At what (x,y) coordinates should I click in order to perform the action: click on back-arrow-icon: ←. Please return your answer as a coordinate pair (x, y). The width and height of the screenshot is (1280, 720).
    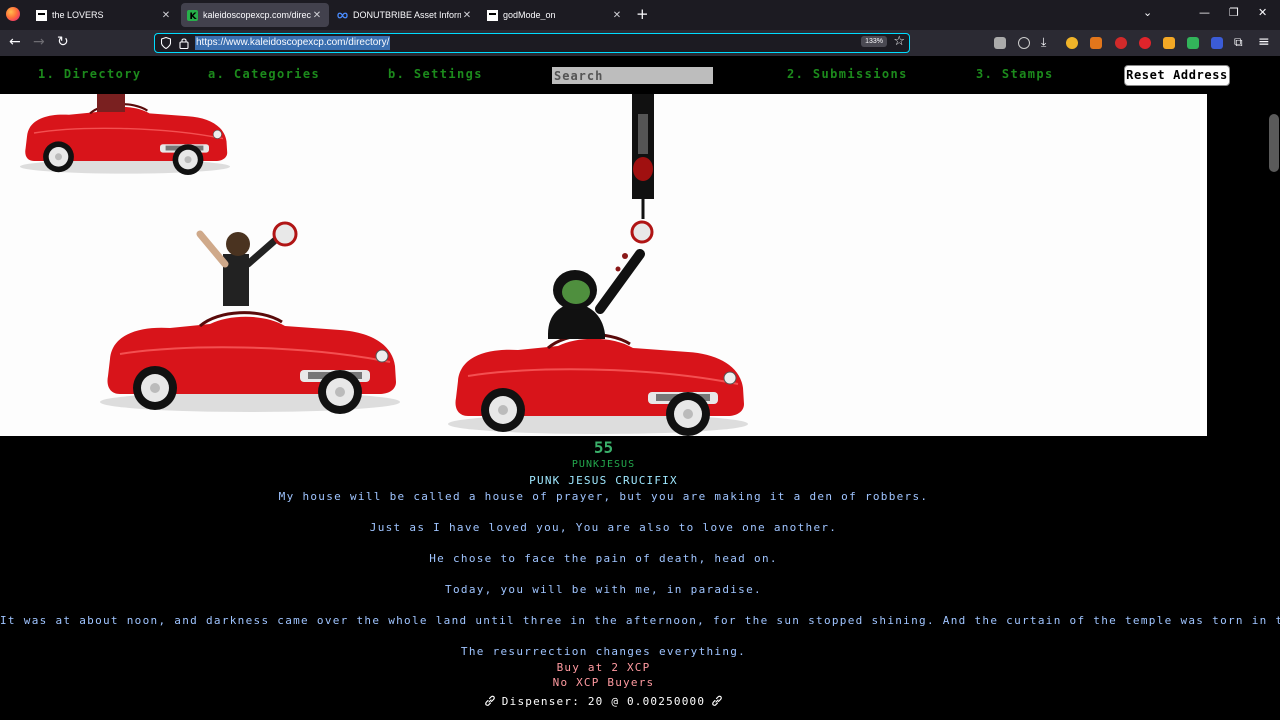
    Looking at the image, I should click on (15, 42).